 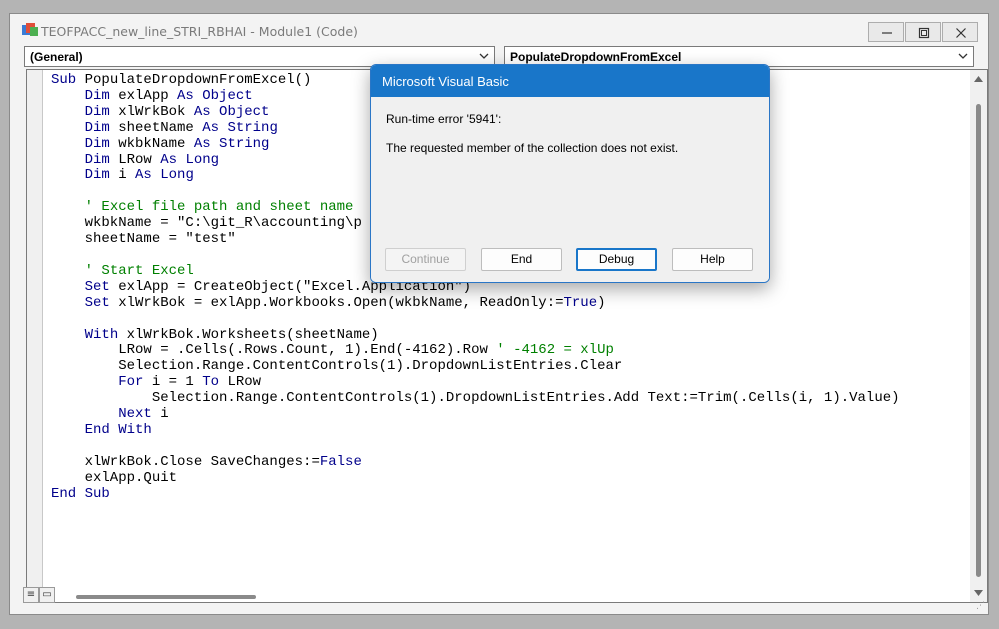 What do you see at coordinates (425, 259) in the screenshot?
I see `continue-button: Continue` at bounding box center [425, 259].